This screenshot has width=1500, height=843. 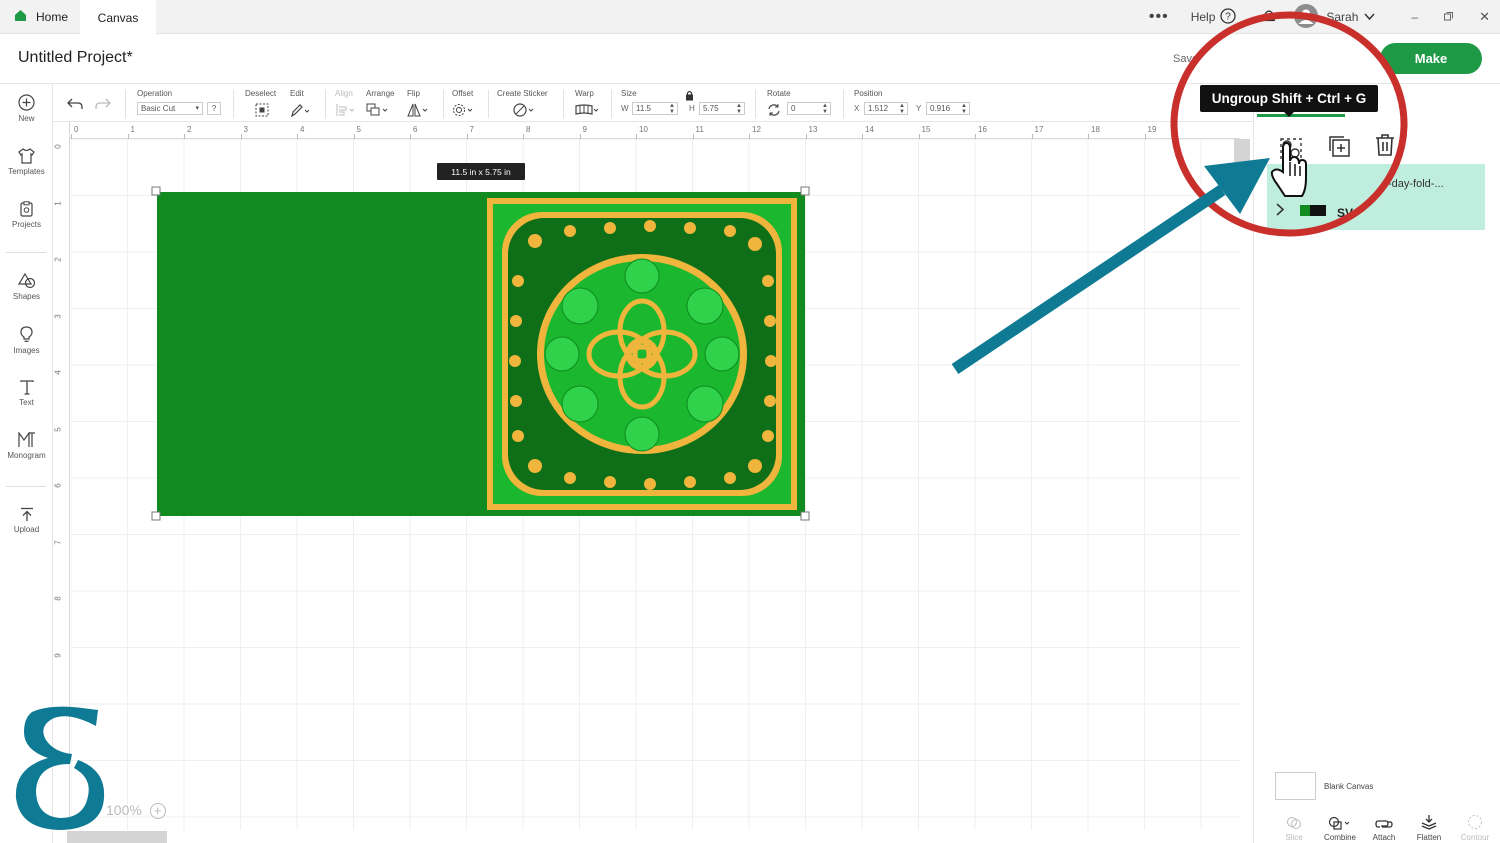 I want to click on zoom-value: 100%, so click(x=124, y=810).